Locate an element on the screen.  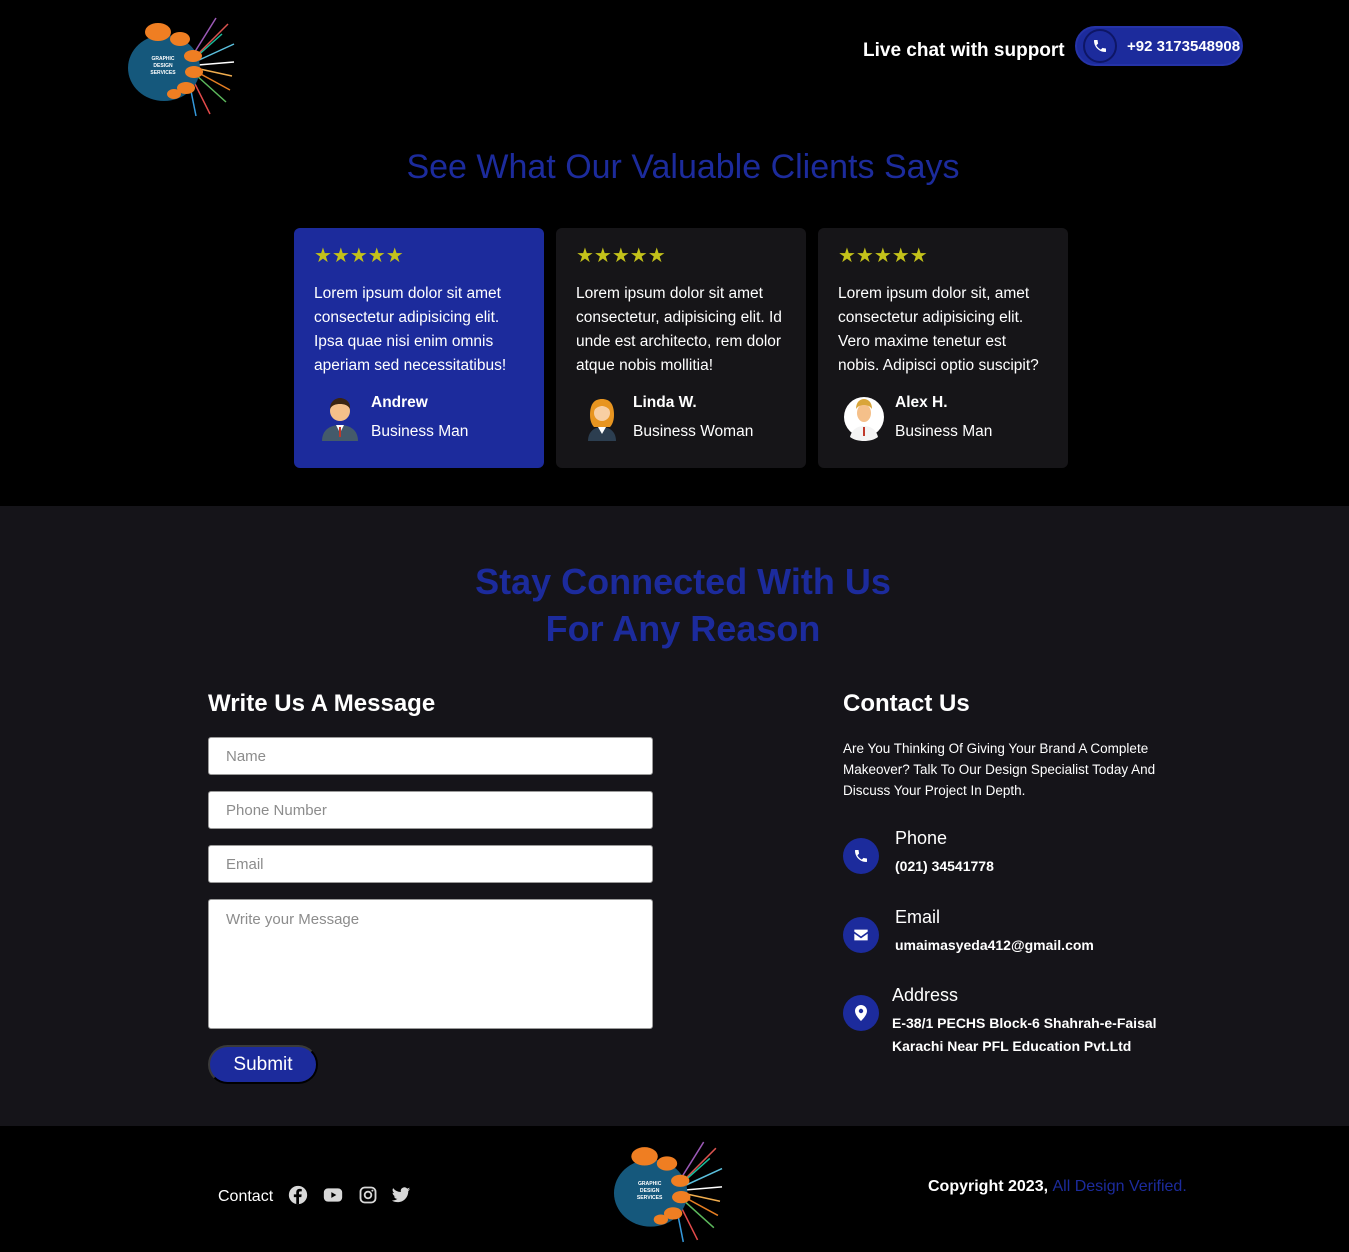
author-name: Alex H. is located at coordinates (921, 402).